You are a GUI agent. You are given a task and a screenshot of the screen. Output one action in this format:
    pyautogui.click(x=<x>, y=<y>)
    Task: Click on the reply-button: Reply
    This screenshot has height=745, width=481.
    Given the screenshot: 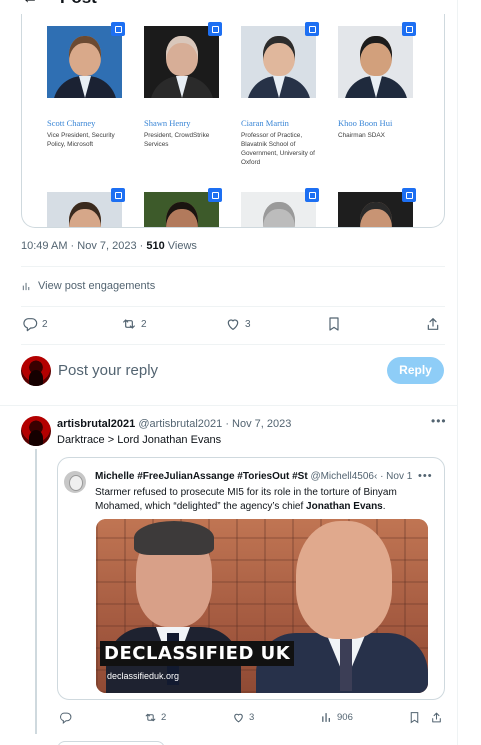 What is the action you would take?
    pyautogui.click(x=415, y=370)
    